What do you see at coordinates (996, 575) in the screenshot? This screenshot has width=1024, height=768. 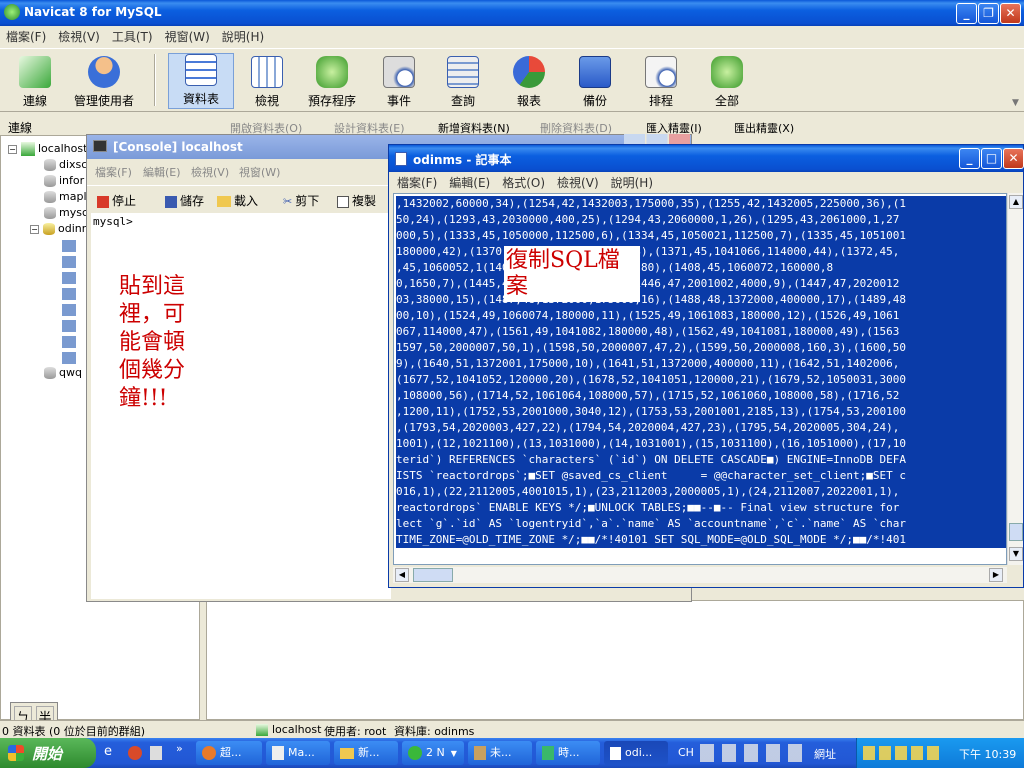 I see `scroll-right-icon: ▶` at bounding box center [996, 575].